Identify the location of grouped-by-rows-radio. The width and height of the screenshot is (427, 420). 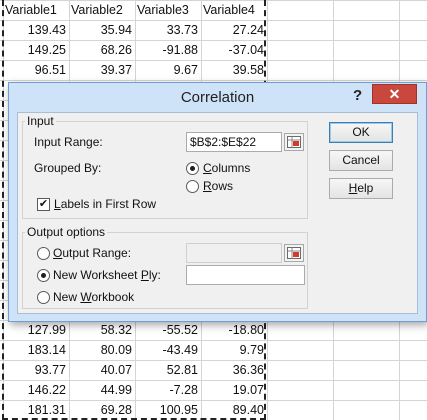
(192, 186).